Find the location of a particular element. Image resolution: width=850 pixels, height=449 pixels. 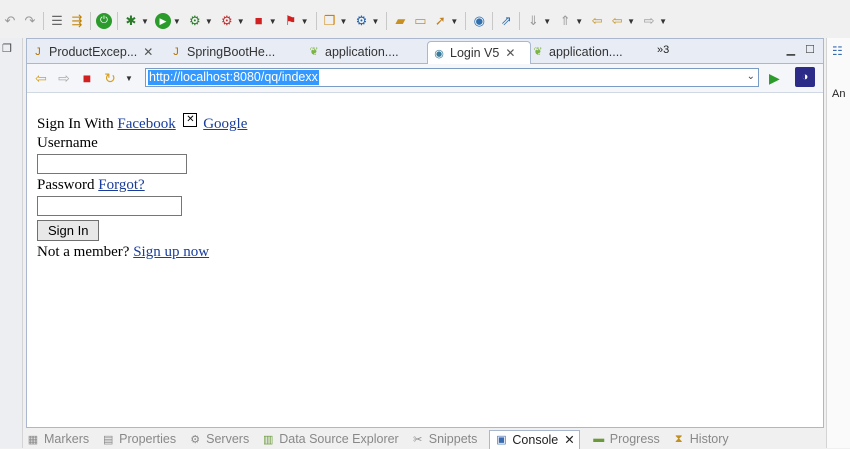

signup-row: Not a member? Sign up now is located at coordinates (142, 252).